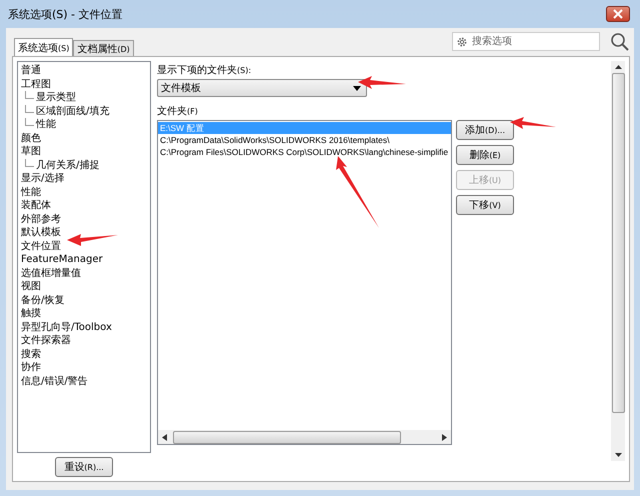  What do you see at coordinates (304, 140) in the screenshot?
I see `folder-path: C:\ProgramData\SolidWorks\SOLIDWORKS 2016\templates\` at bounding box center [304, 140].